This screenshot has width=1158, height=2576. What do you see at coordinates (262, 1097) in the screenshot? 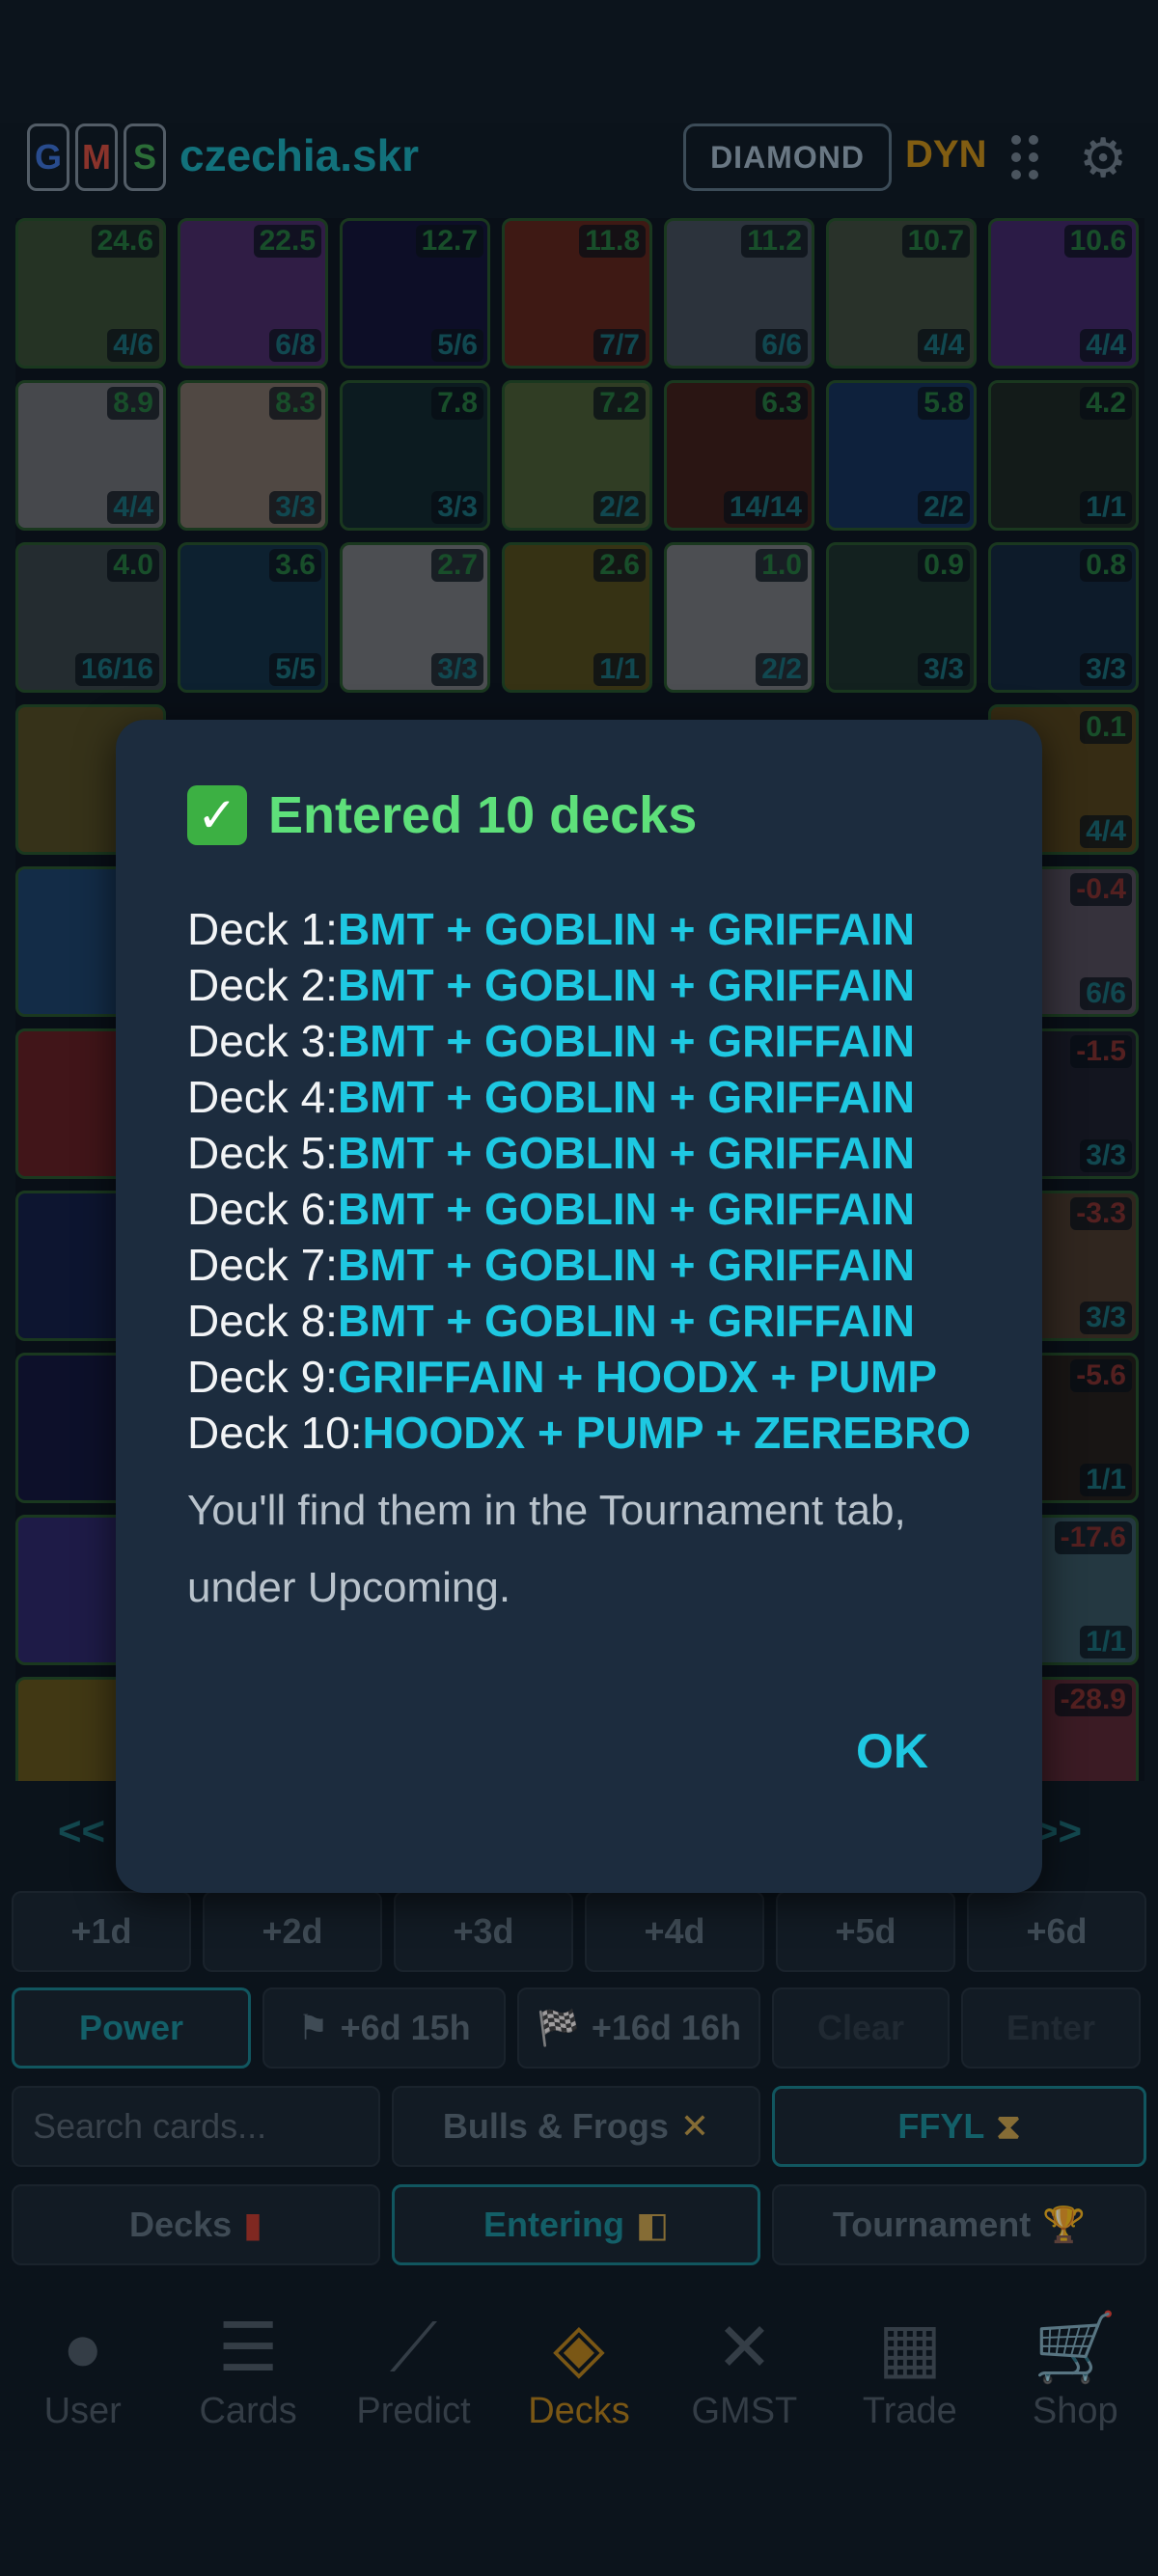
I see `deck-label: Deck 4:` at bounding box center [262, 1097].